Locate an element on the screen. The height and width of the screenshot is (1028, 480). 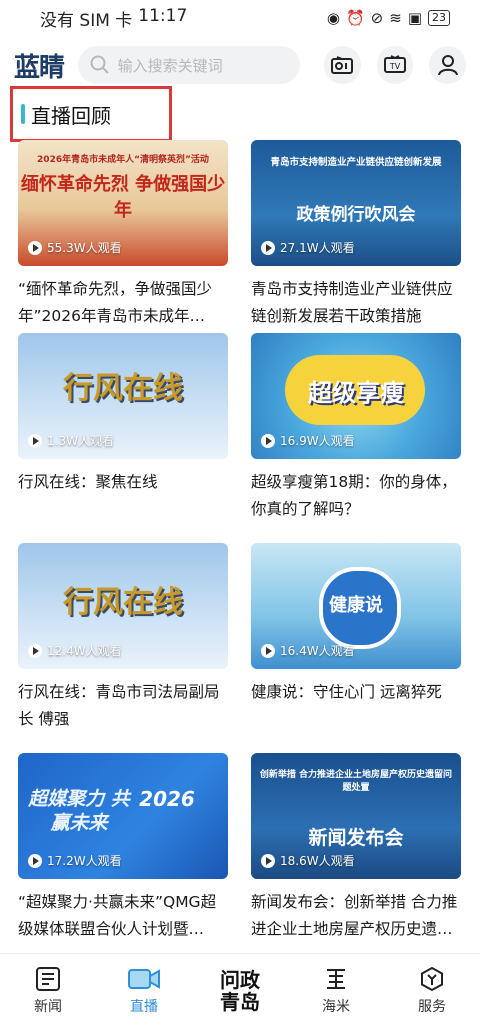
tab-live: 直播 is located at coordinates (144, 991).